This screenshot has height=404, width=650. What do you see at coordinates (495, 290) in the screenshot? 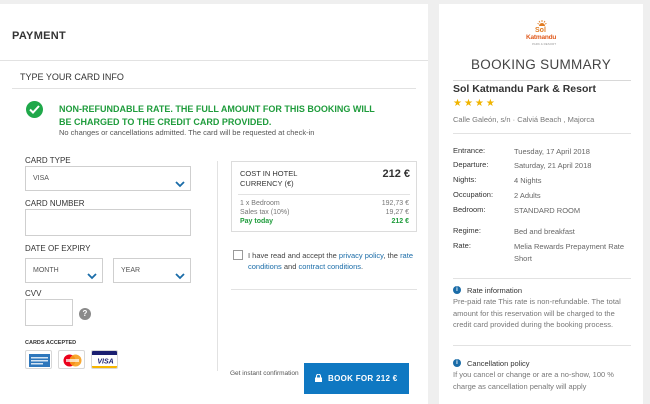
I see `rate-info-title: Rate information` at bounding box center [495, 290].